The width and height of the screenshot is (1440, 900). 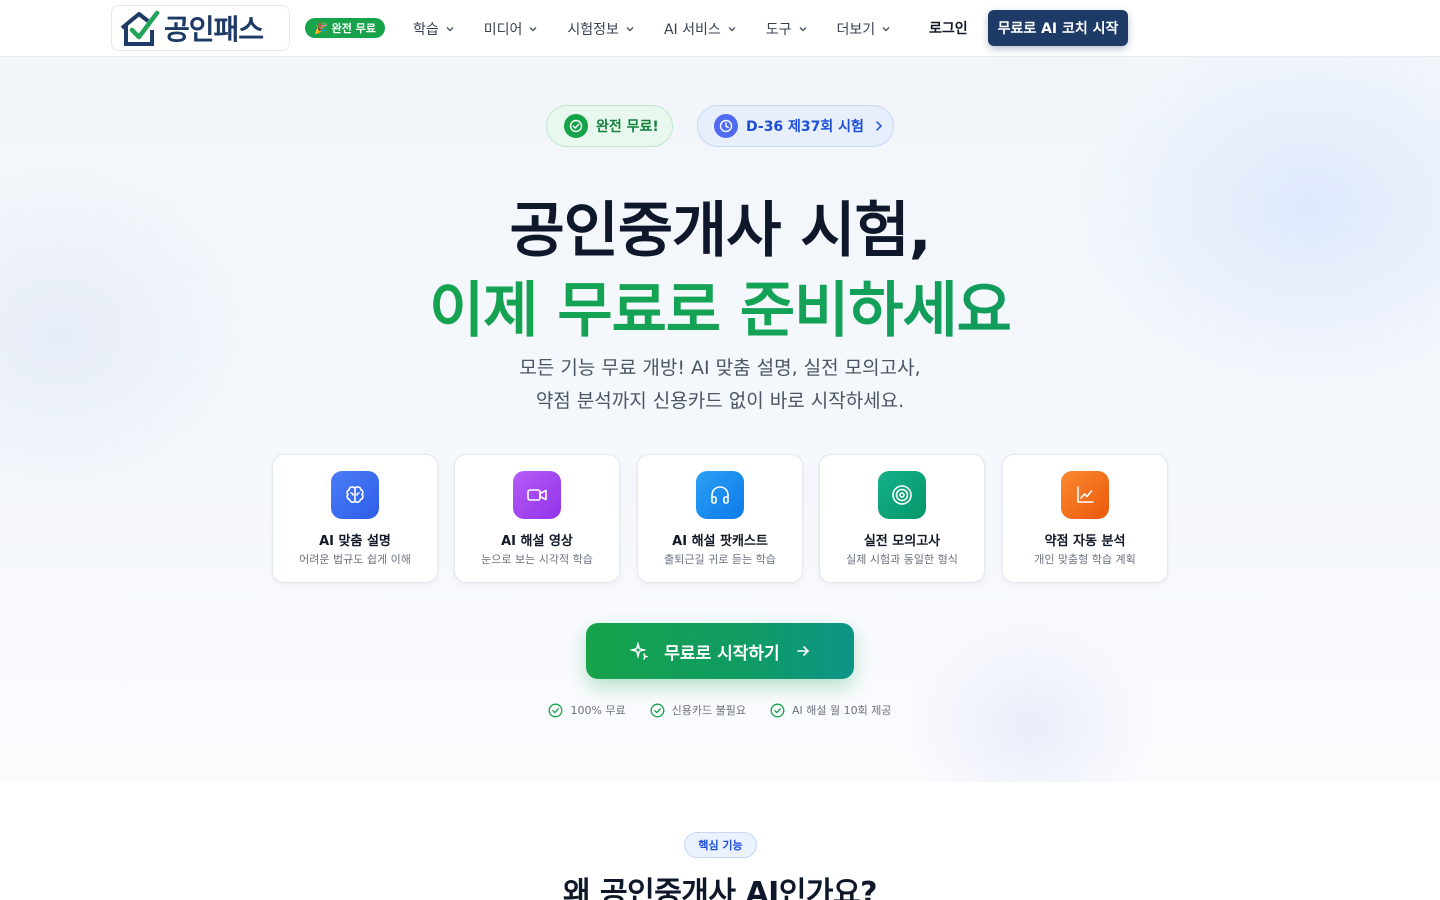 I want to click on feature-card-mock-exam: 실전 모의고사 실제 시험과 동일한 형식, so click(x=902, y=518).